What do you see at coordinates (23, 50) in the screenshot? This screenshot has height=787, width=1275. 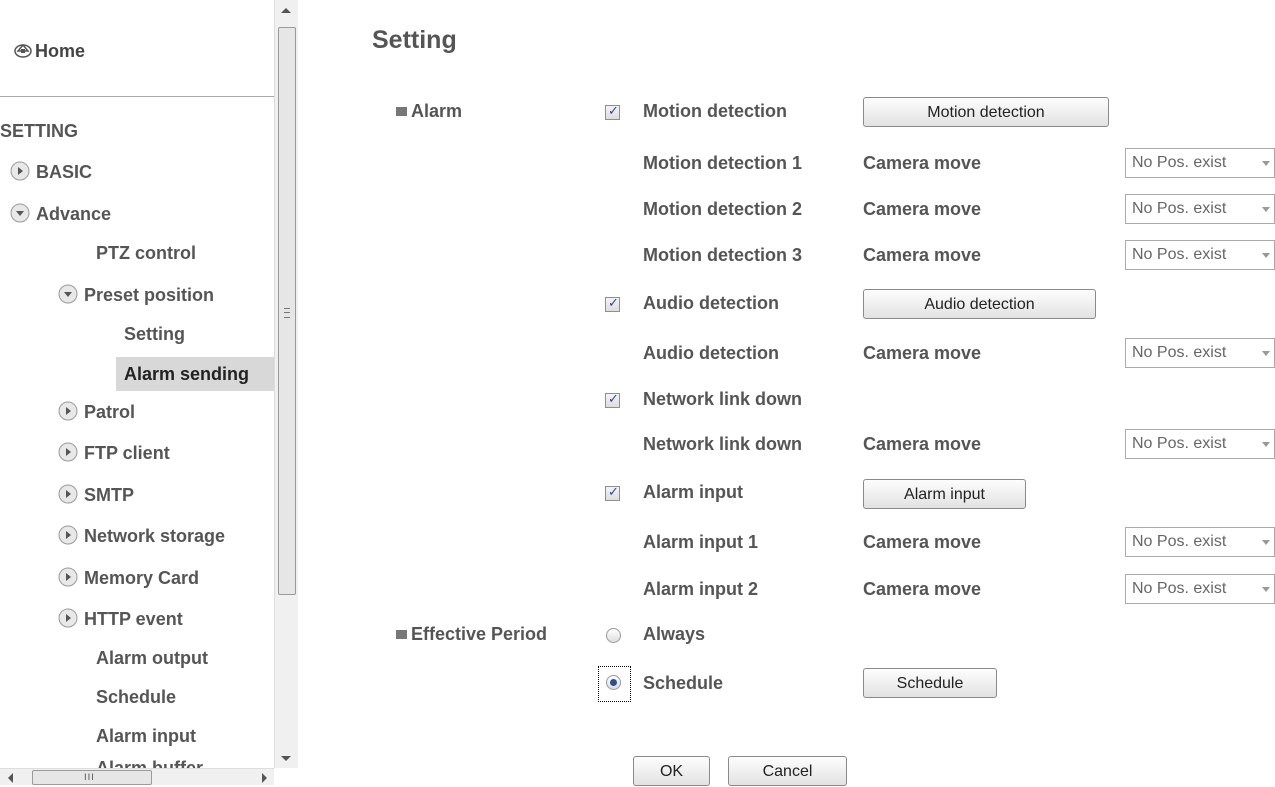 I see `home-icon` at bounding box center [23, 50].